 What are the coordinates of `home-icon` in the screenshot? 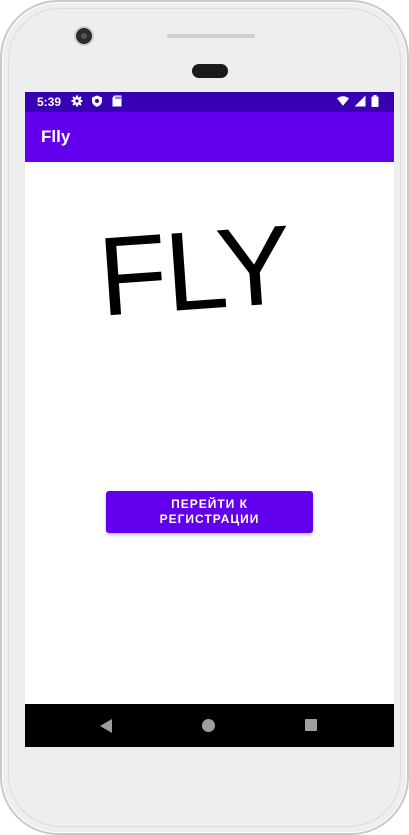 It's located at (208, 725).